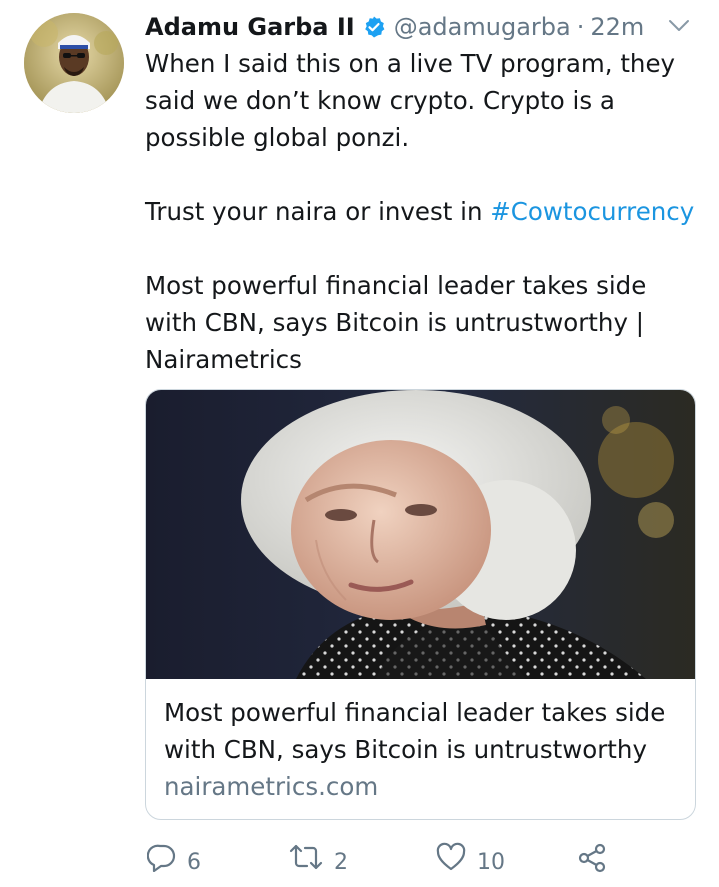 The width and height of the screenshot is (719, 887). I want to click on retweet-button: 2, so click(318, 863).